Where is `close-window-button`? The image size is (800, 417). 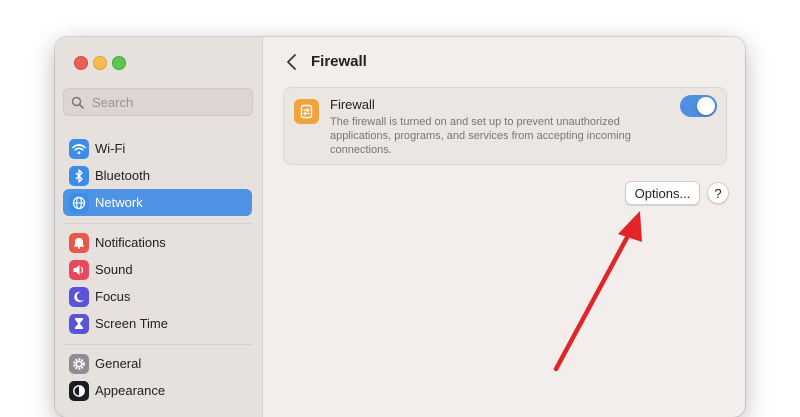
close-window-button is located at coordinates (81, 63).